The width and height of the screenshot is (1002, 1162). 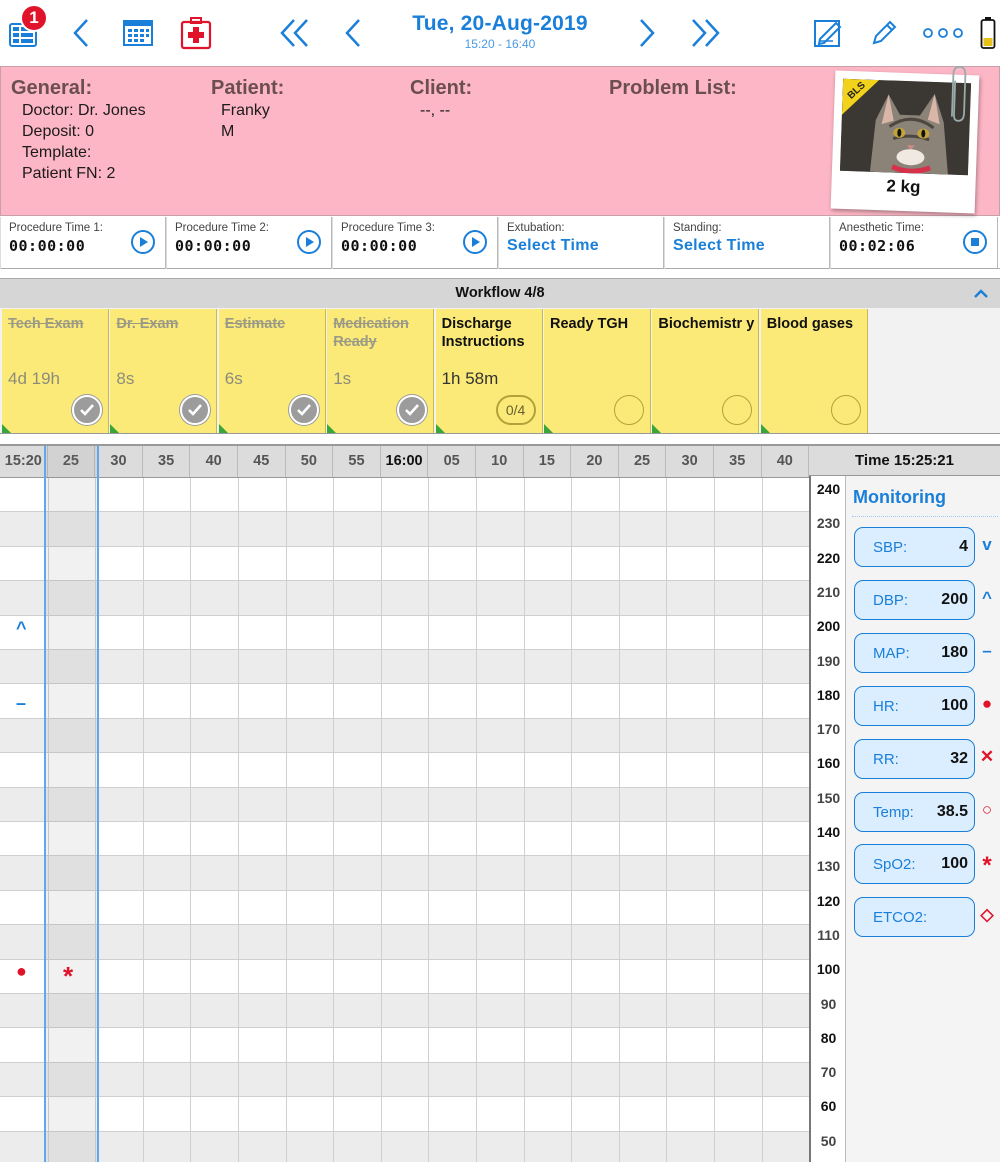 What do you see at coordinates (914, 547) in the screenshot?
I see `vital-sbp-field: SBP: 4` at bounding box center [914, 547].